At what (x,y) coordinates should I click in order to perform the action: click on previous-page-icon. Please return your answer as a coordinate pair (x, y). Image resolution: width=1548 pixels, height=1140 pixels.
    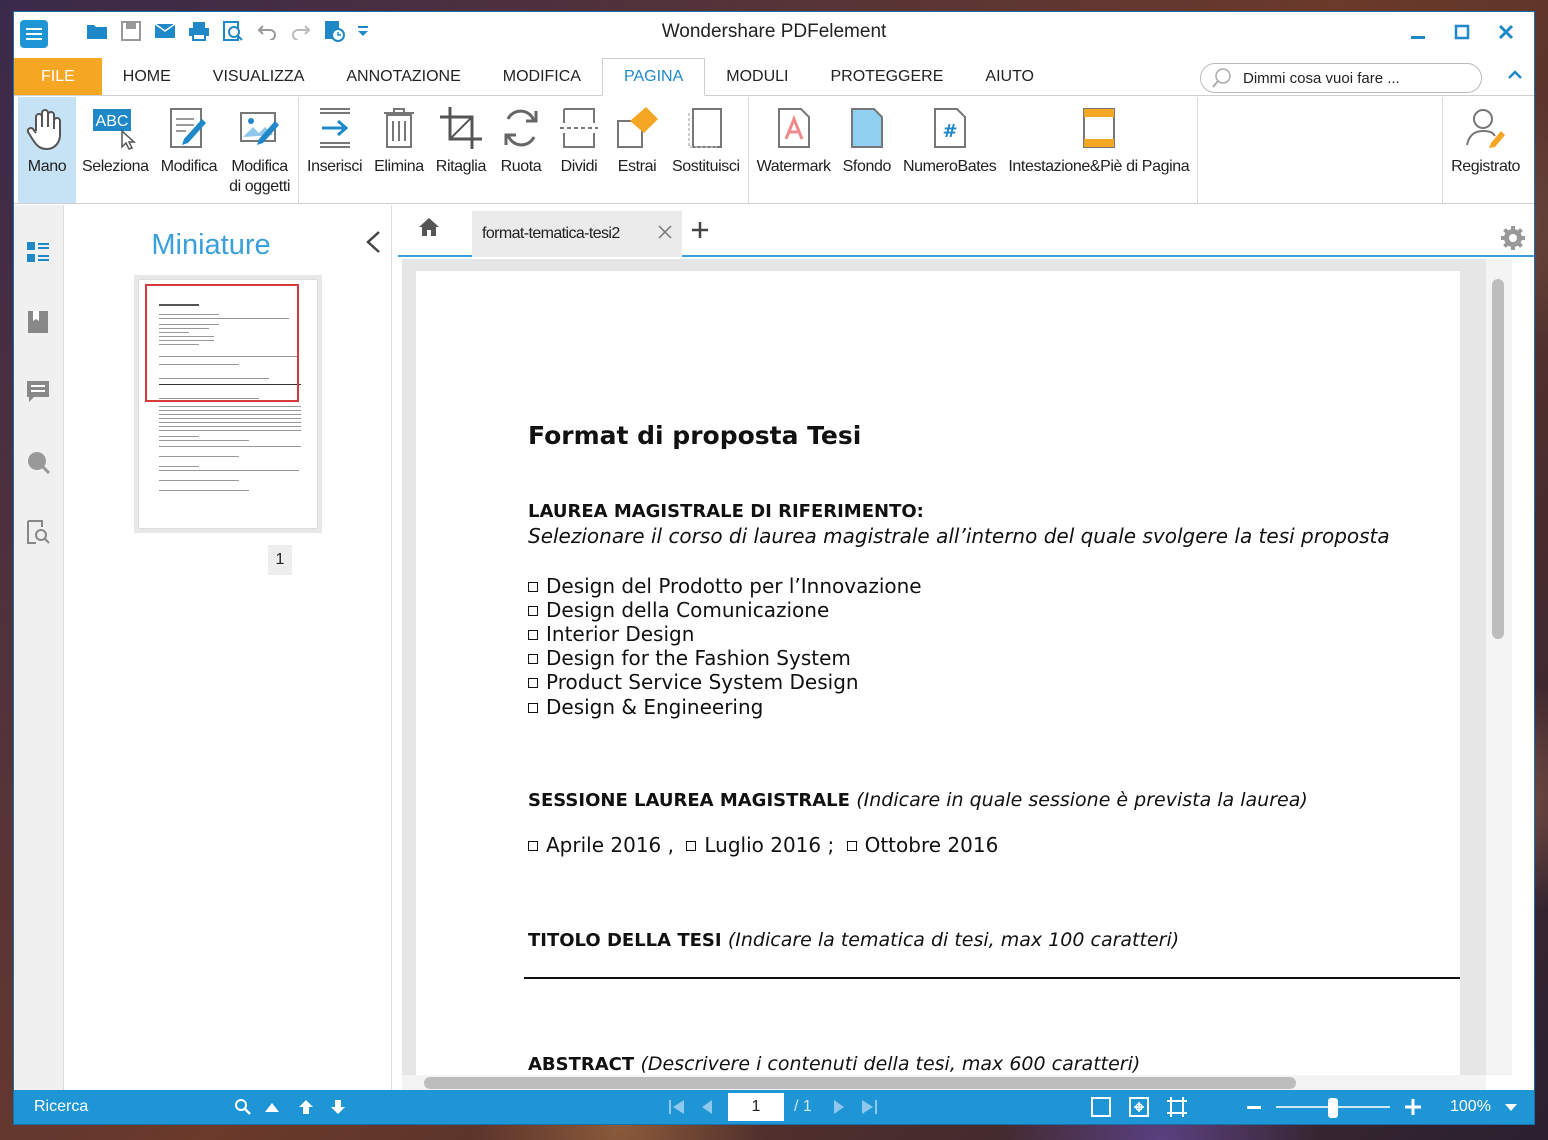
    Looking at the image, I should click on (707, 1107).